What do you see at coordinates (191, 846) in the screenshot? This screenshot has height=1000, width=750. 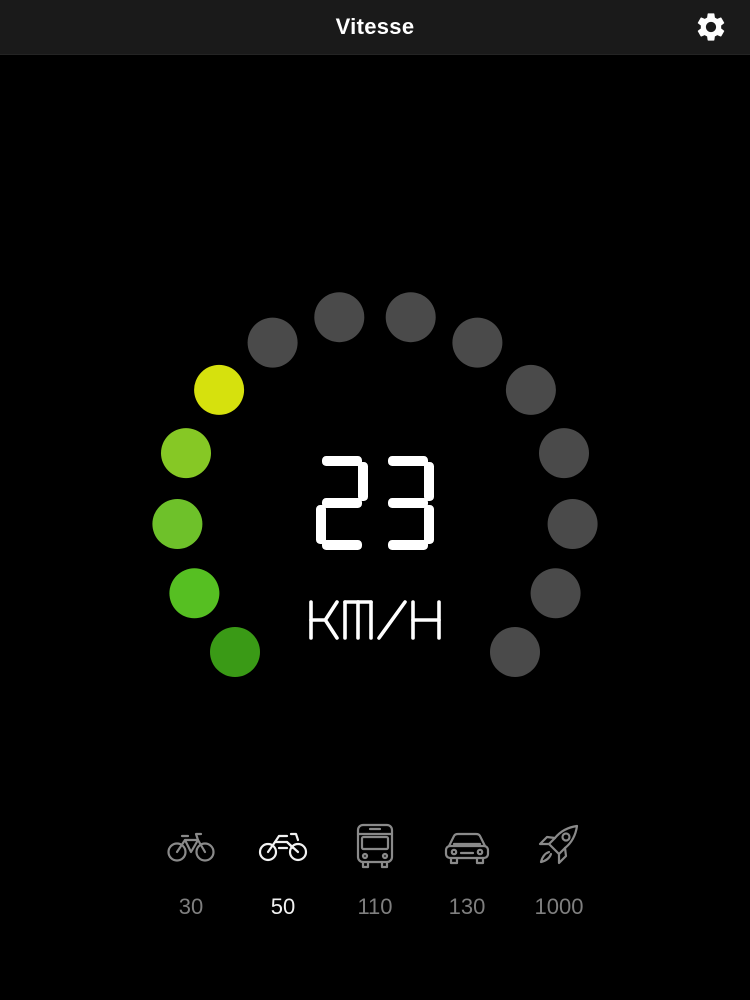 I see `bicycle-icon` at bounding box center [191, 846].